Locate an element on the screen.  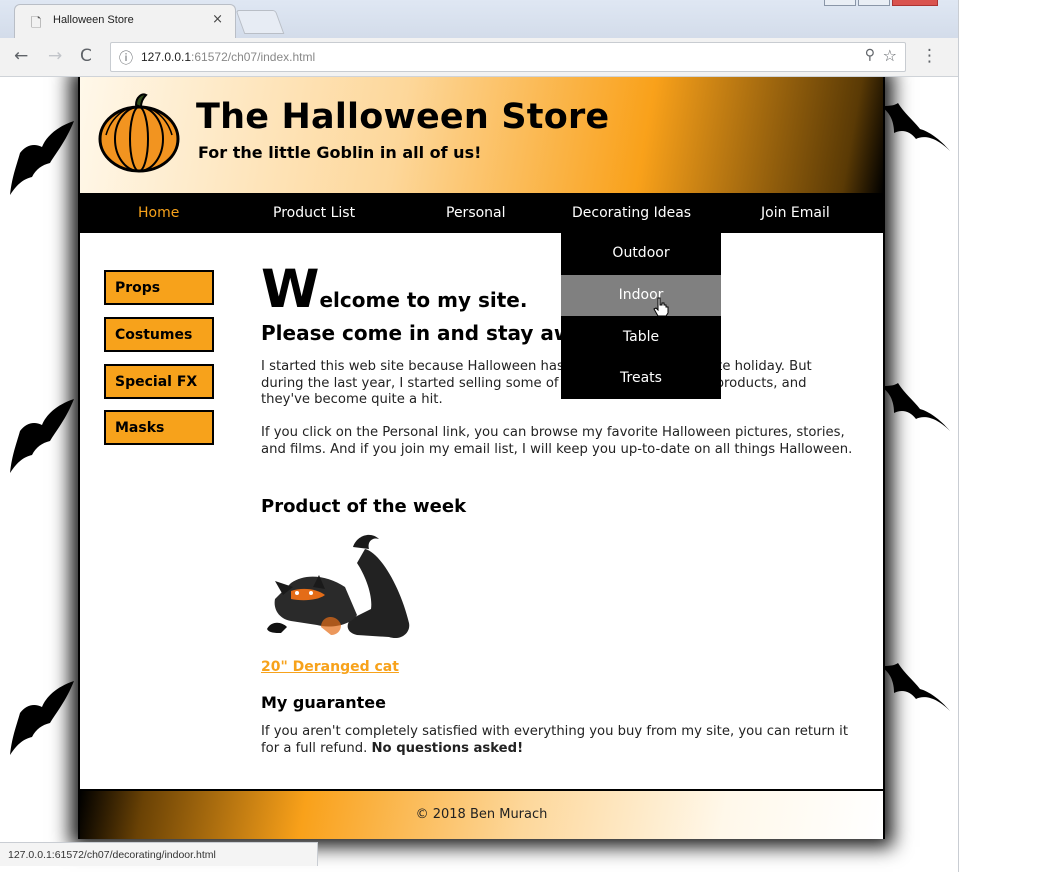
welcome-heading: Welcome to my site. is located at coordinates (394, 289).